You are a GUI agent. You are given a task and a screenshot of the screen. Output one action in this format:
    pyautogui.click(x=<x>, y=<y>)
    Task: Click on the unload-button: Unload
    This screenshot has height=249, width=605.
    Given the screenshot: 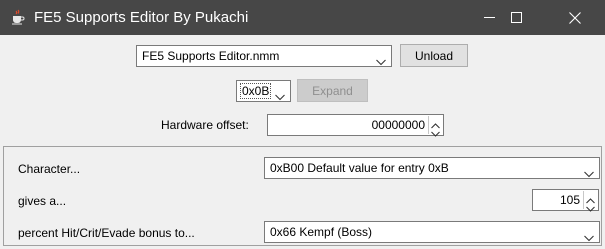 What is the action you would take?
    pyautogui.click(x=434, y=55)
    